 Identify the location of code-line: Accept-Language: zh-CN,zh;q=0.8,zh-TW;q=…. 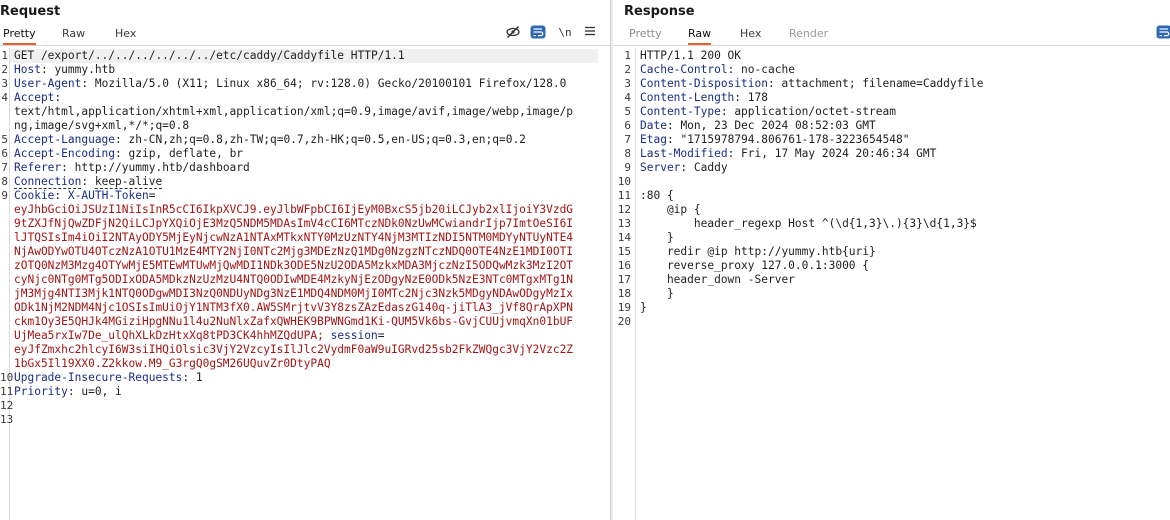
(270, 140).